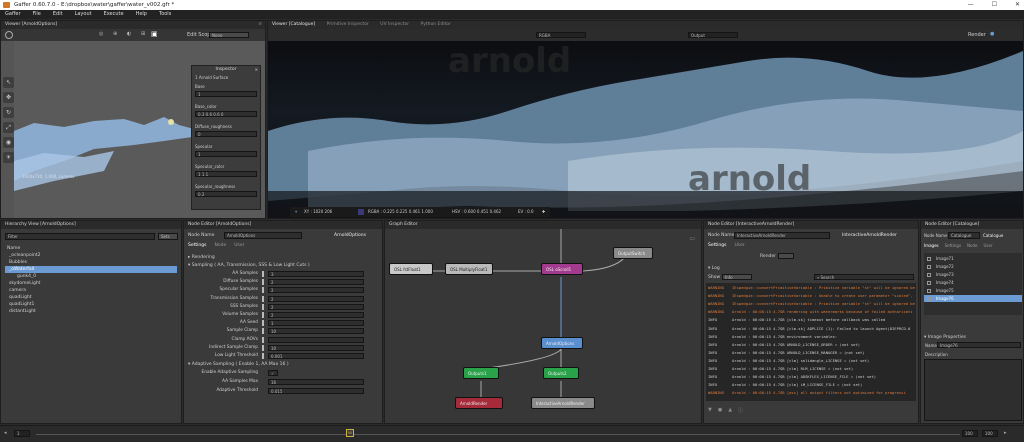 The image size is (1024, 442). I want to click on node-outputs2: Outputs2, so click(561, 373).